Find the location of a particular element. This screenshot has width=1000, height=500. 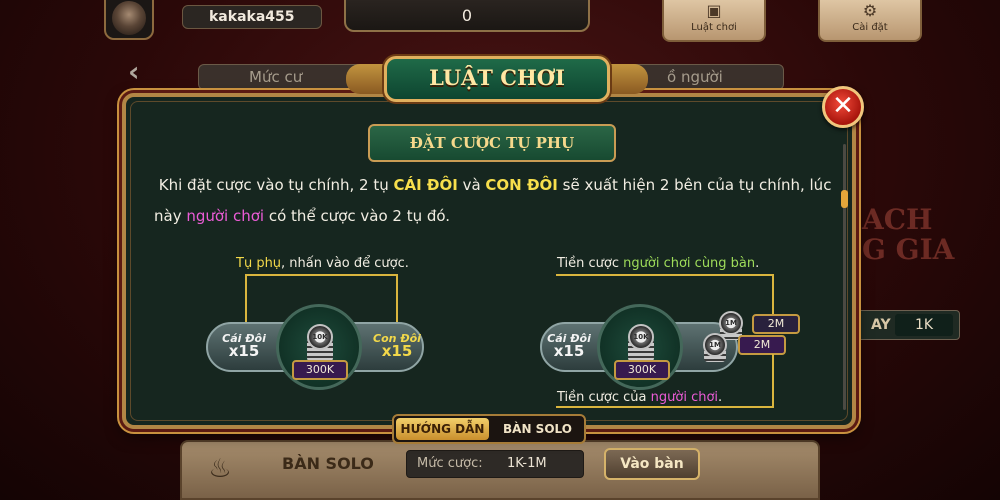

bg-bet-level-label: AY is located at coordinates (881, 325).